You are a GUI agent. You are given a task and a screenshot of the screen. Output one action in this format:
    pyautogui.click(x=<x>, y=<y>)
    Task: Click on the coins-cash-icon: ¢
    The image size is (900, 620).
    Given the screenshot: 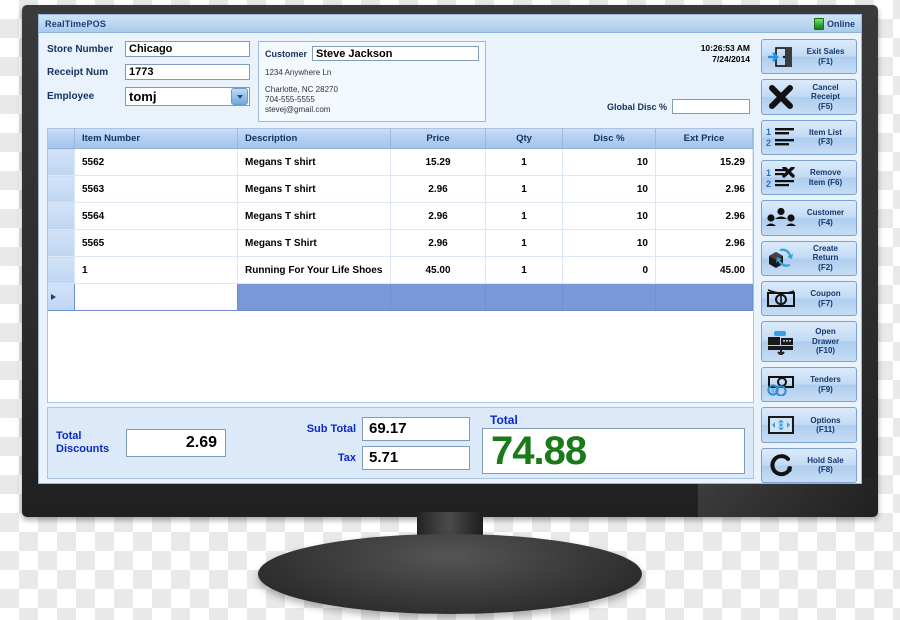 What is the action you would take?
    pyautogui.click(x=781, y=385)
    